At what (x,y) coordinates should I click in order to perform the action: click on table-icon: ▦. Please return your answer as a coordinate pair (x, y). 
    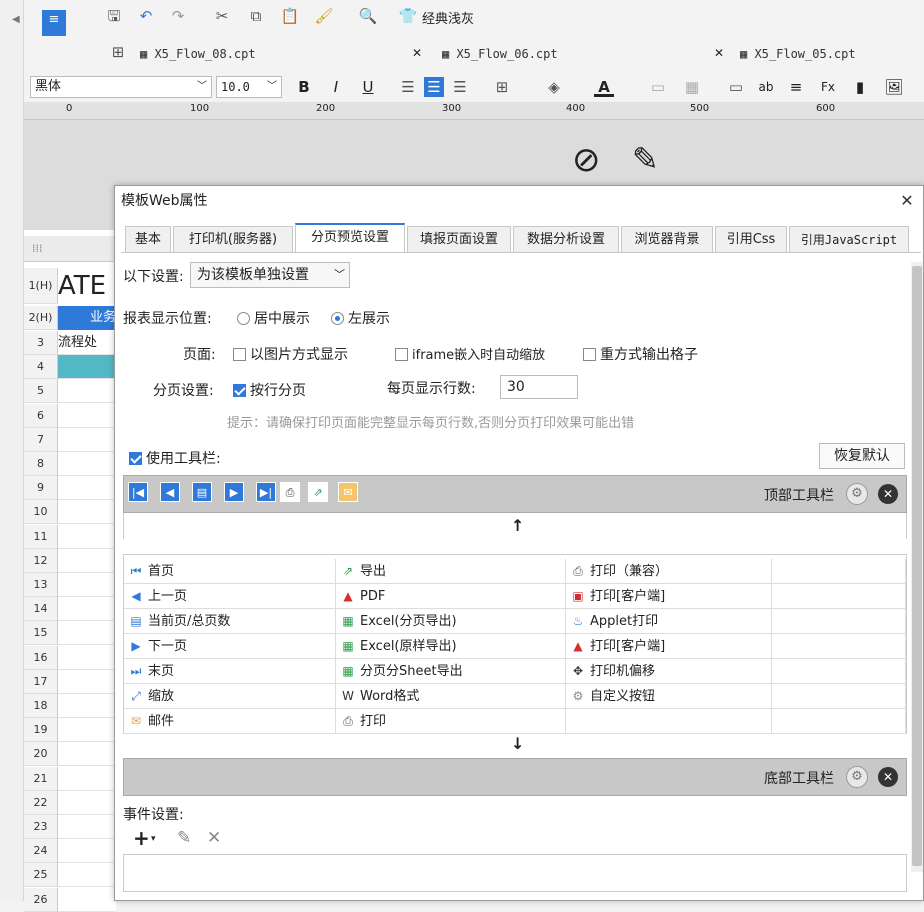
    Looking at the image, I should click on (692, 87).